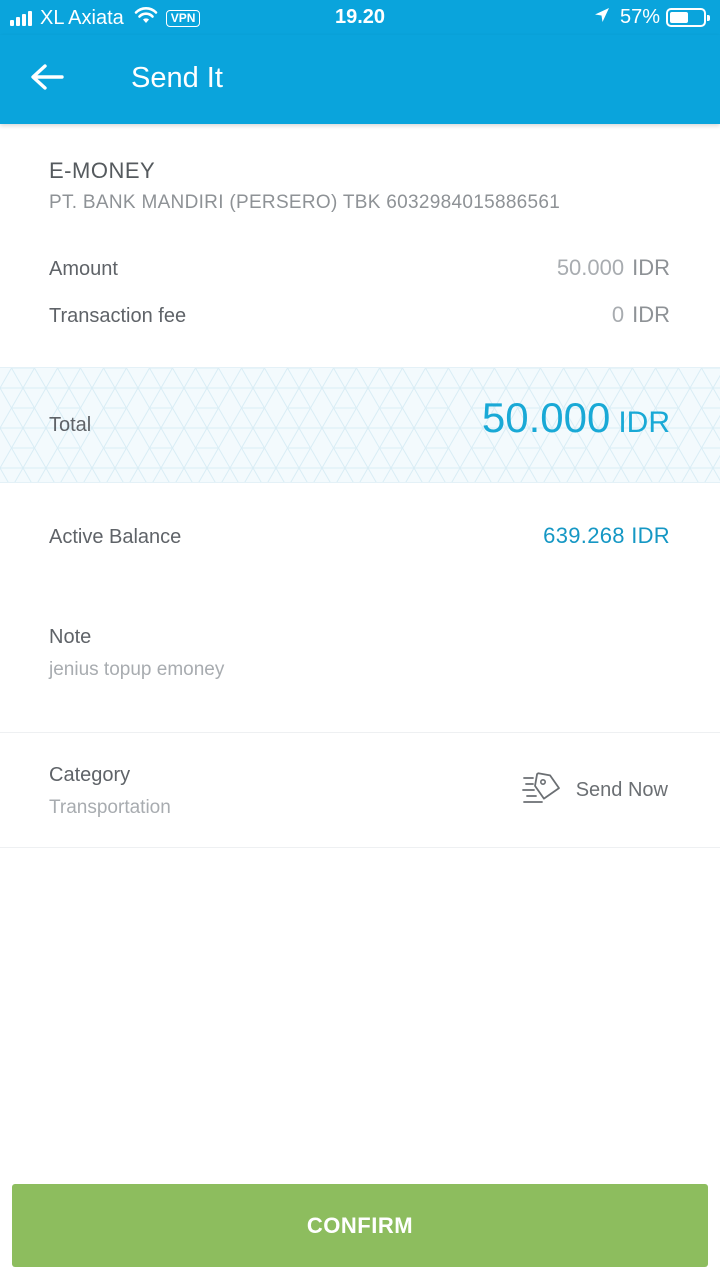 The width and height of the screenshot is (720, 1280). Describe the element at coordinates (110, 791) in the screenshot. I see `category-field: Category Transportation` at that location.